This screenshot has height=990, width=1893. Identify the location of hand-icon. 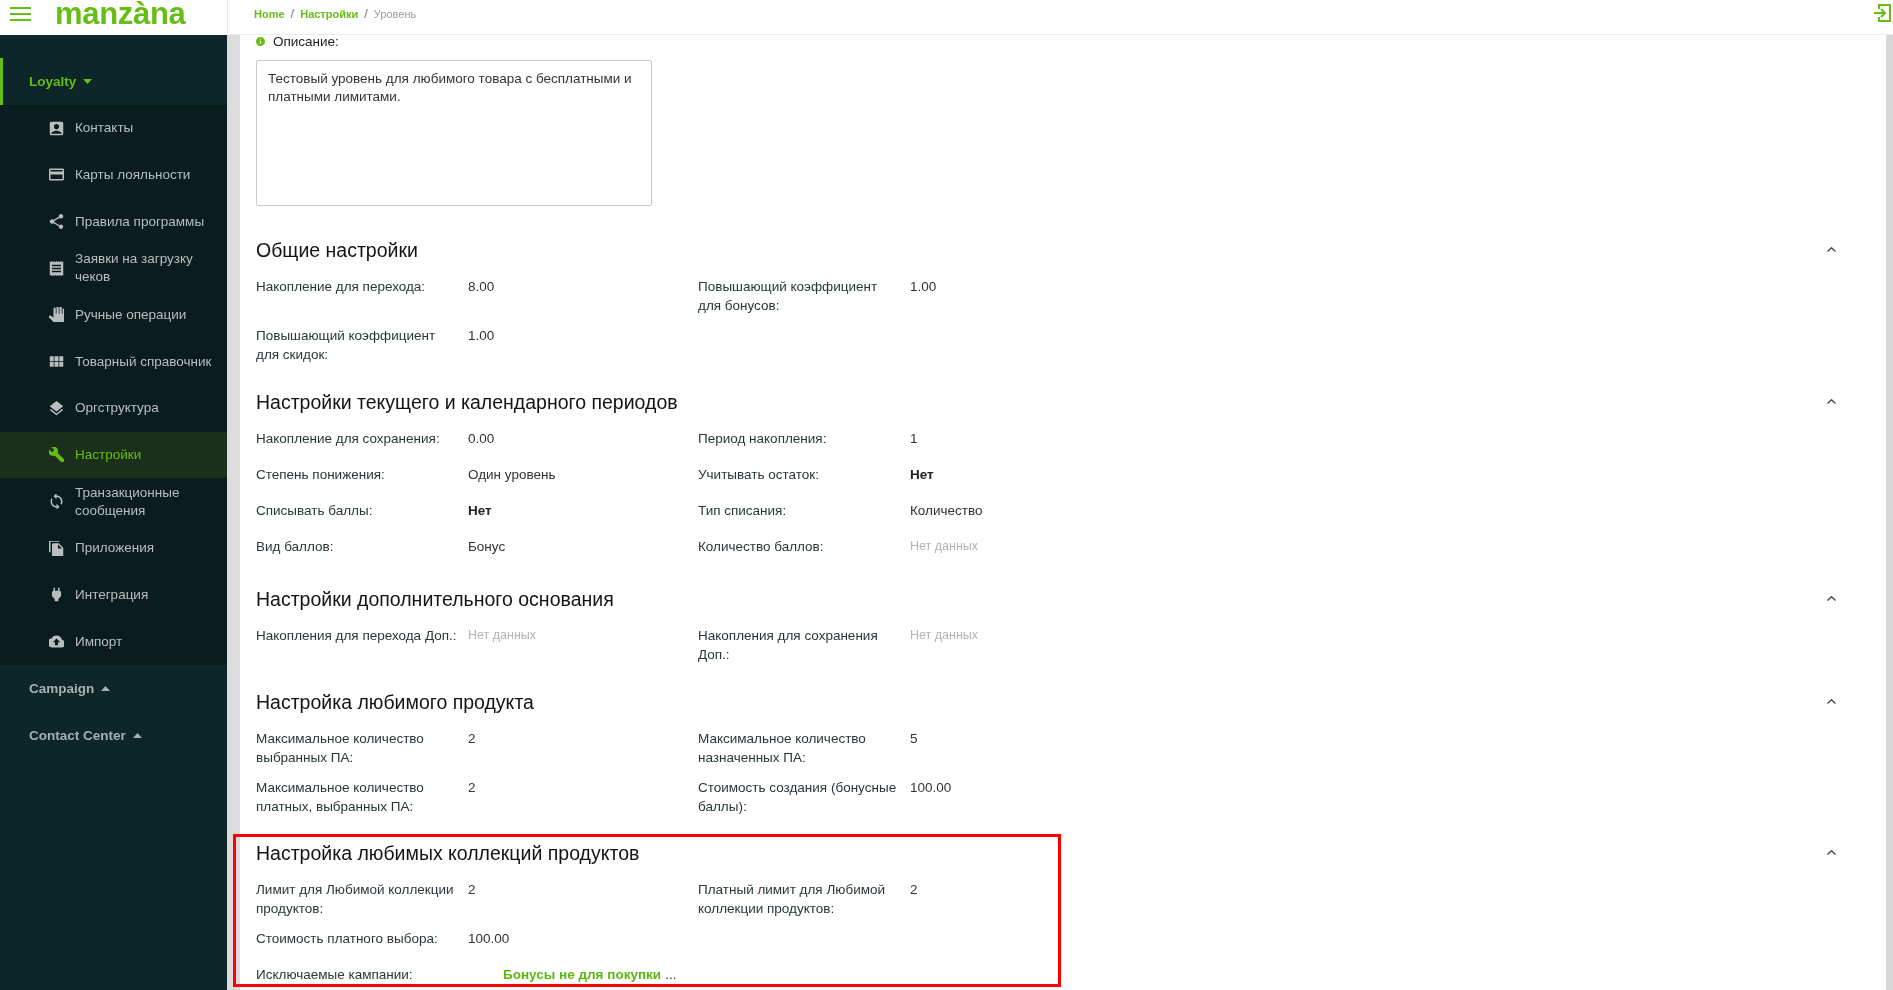
(56, 315).